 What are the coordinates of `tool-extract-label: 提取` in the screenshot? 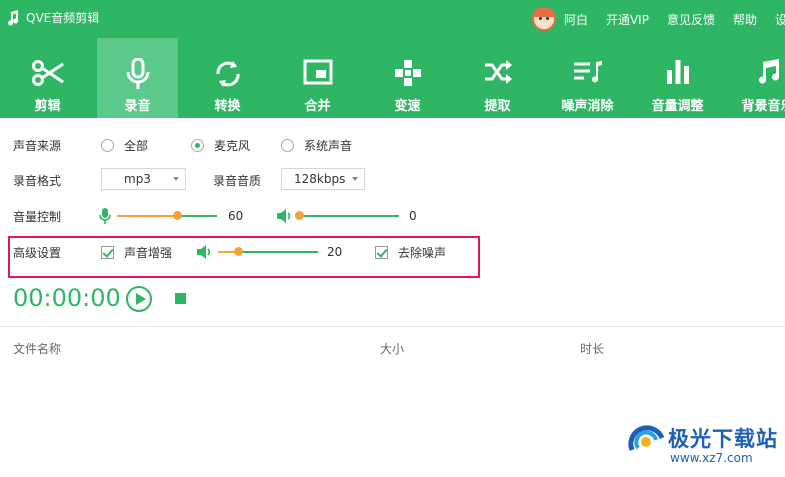 It's located at (497, 106).